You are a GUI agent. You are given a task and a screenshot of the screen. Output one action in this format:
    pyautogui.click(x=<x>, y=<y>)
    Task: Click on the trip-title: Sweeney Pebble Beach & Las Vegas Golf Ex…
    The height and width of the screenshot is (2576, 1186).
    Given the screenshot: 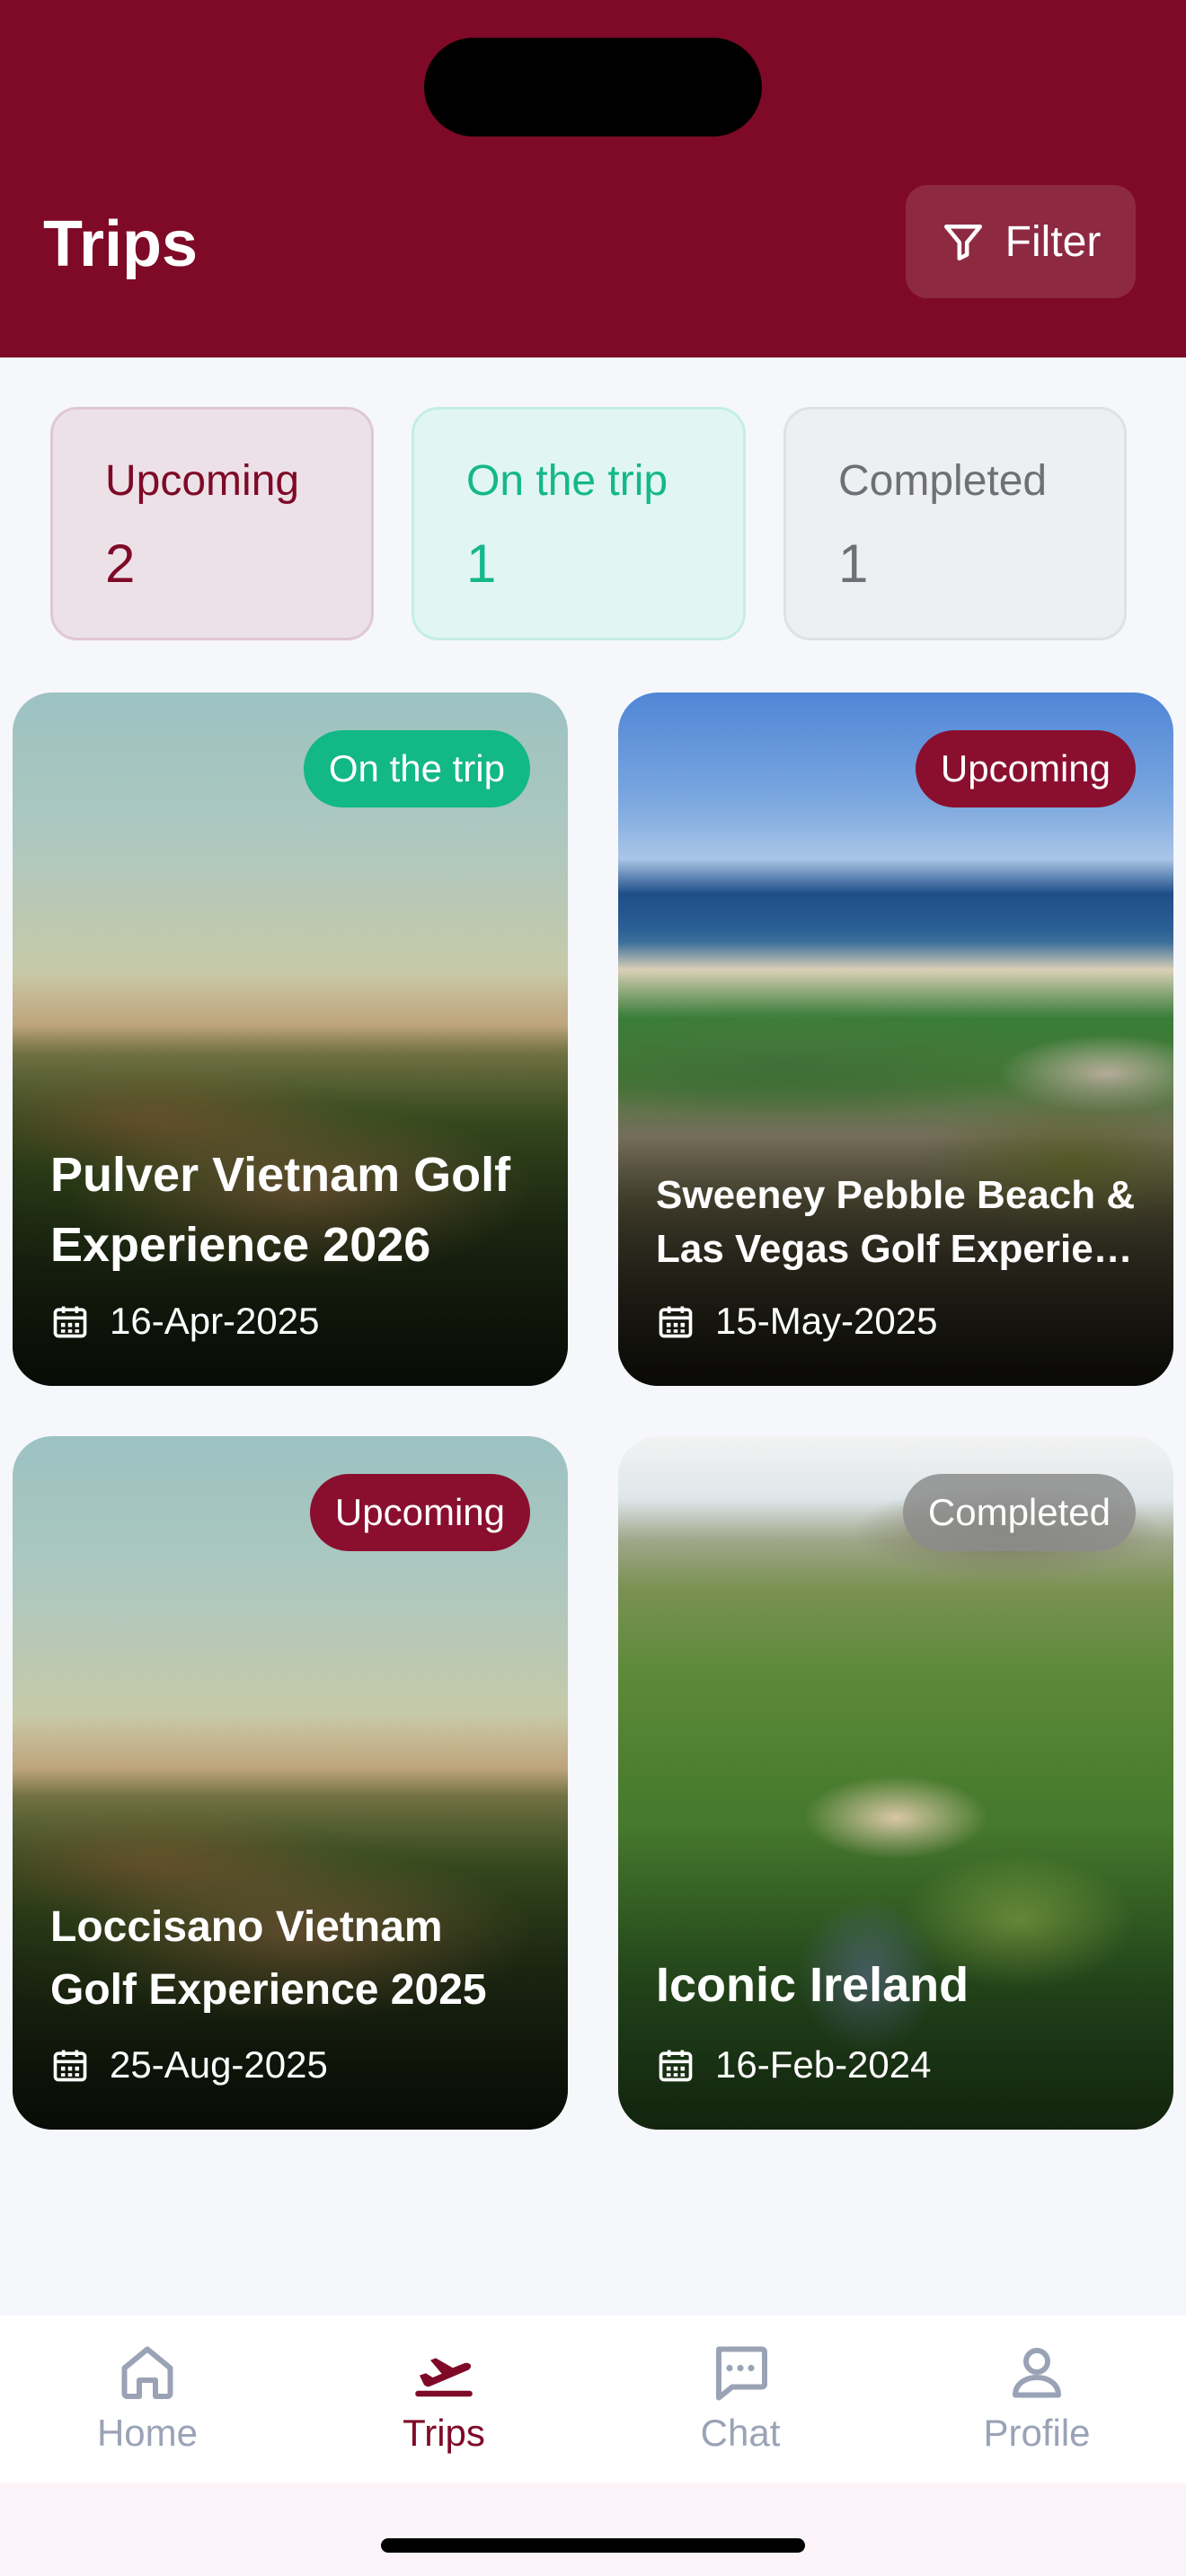 What is the action you would take?
    pyautogui.click(x=901, y=1222)
    